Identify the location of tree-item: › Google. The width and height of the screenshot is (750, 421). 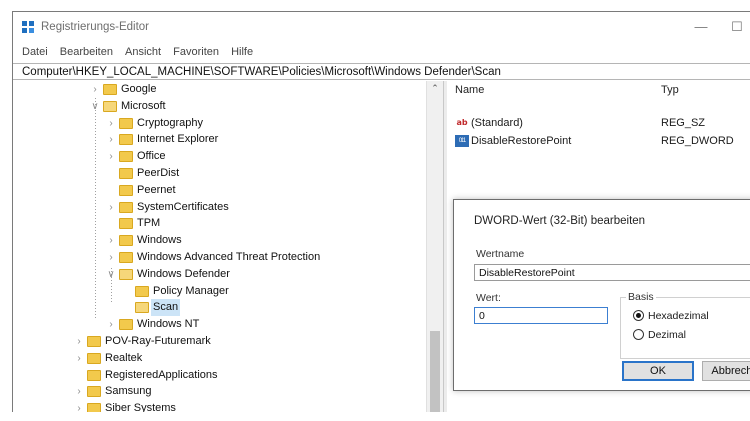
(219, 89).